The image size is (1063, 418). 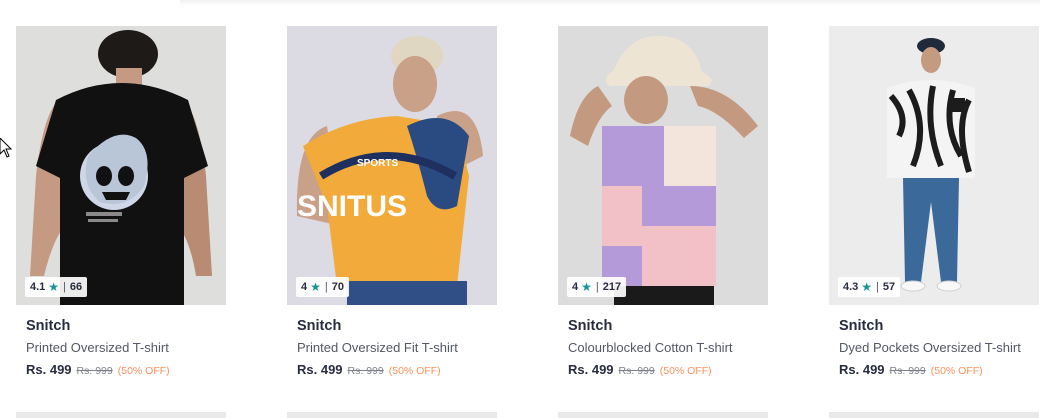 I want to click on rating-badge: 4.3 ★ | 57, so click(x=869, y=287).